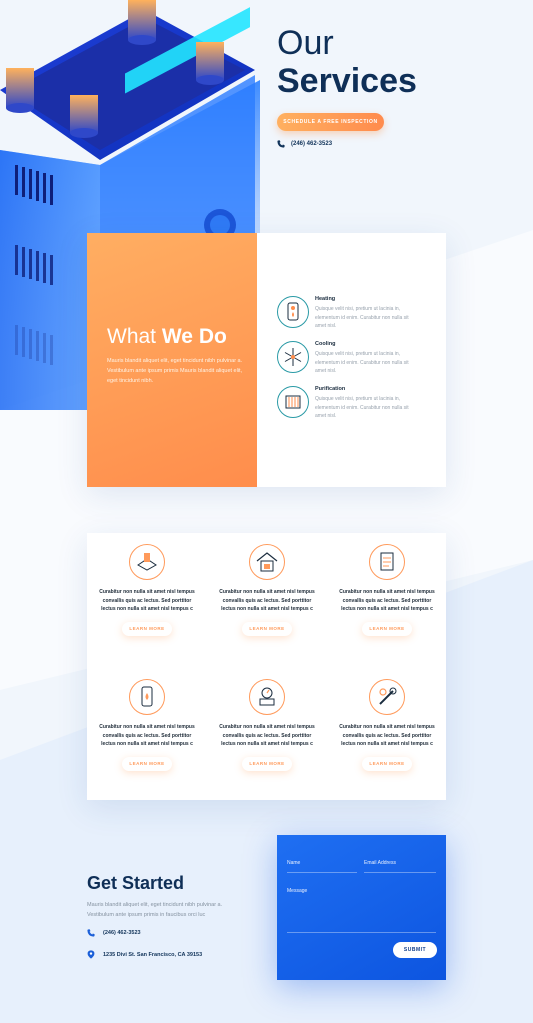  I want to click on air-vent-icon, so click(147, 562).